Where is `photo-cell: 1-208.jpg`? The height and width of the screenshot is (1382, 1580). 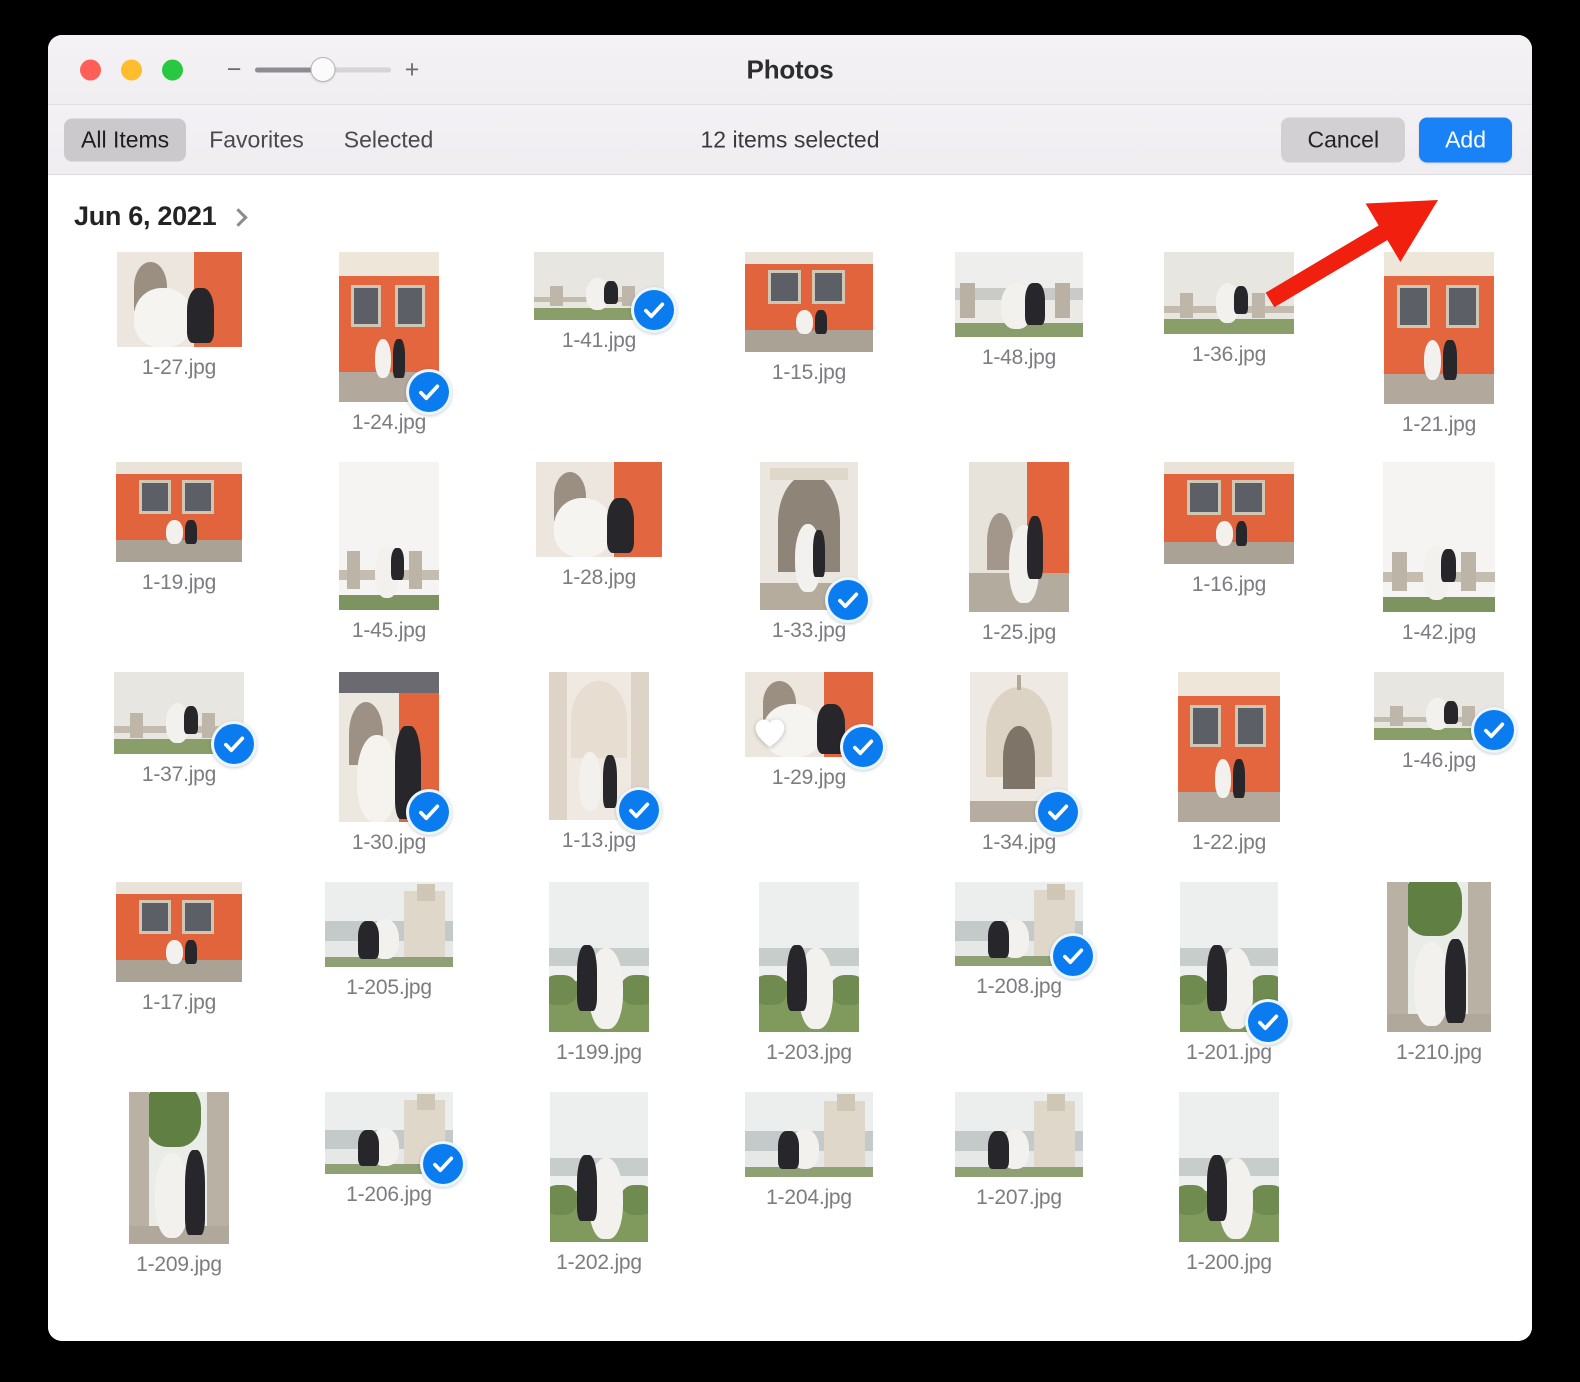
photo-cell: 1-208.jpg is located at coordinates (1019, 981).